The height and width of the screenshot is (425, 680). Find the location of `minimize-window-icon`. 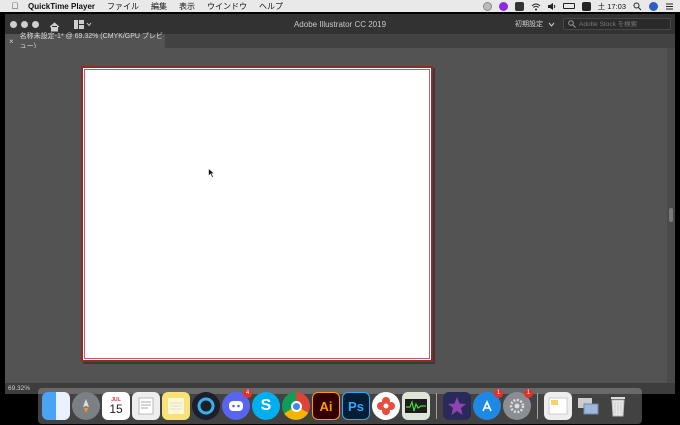

minimize-window-icon is located at coordinates (24, 24).